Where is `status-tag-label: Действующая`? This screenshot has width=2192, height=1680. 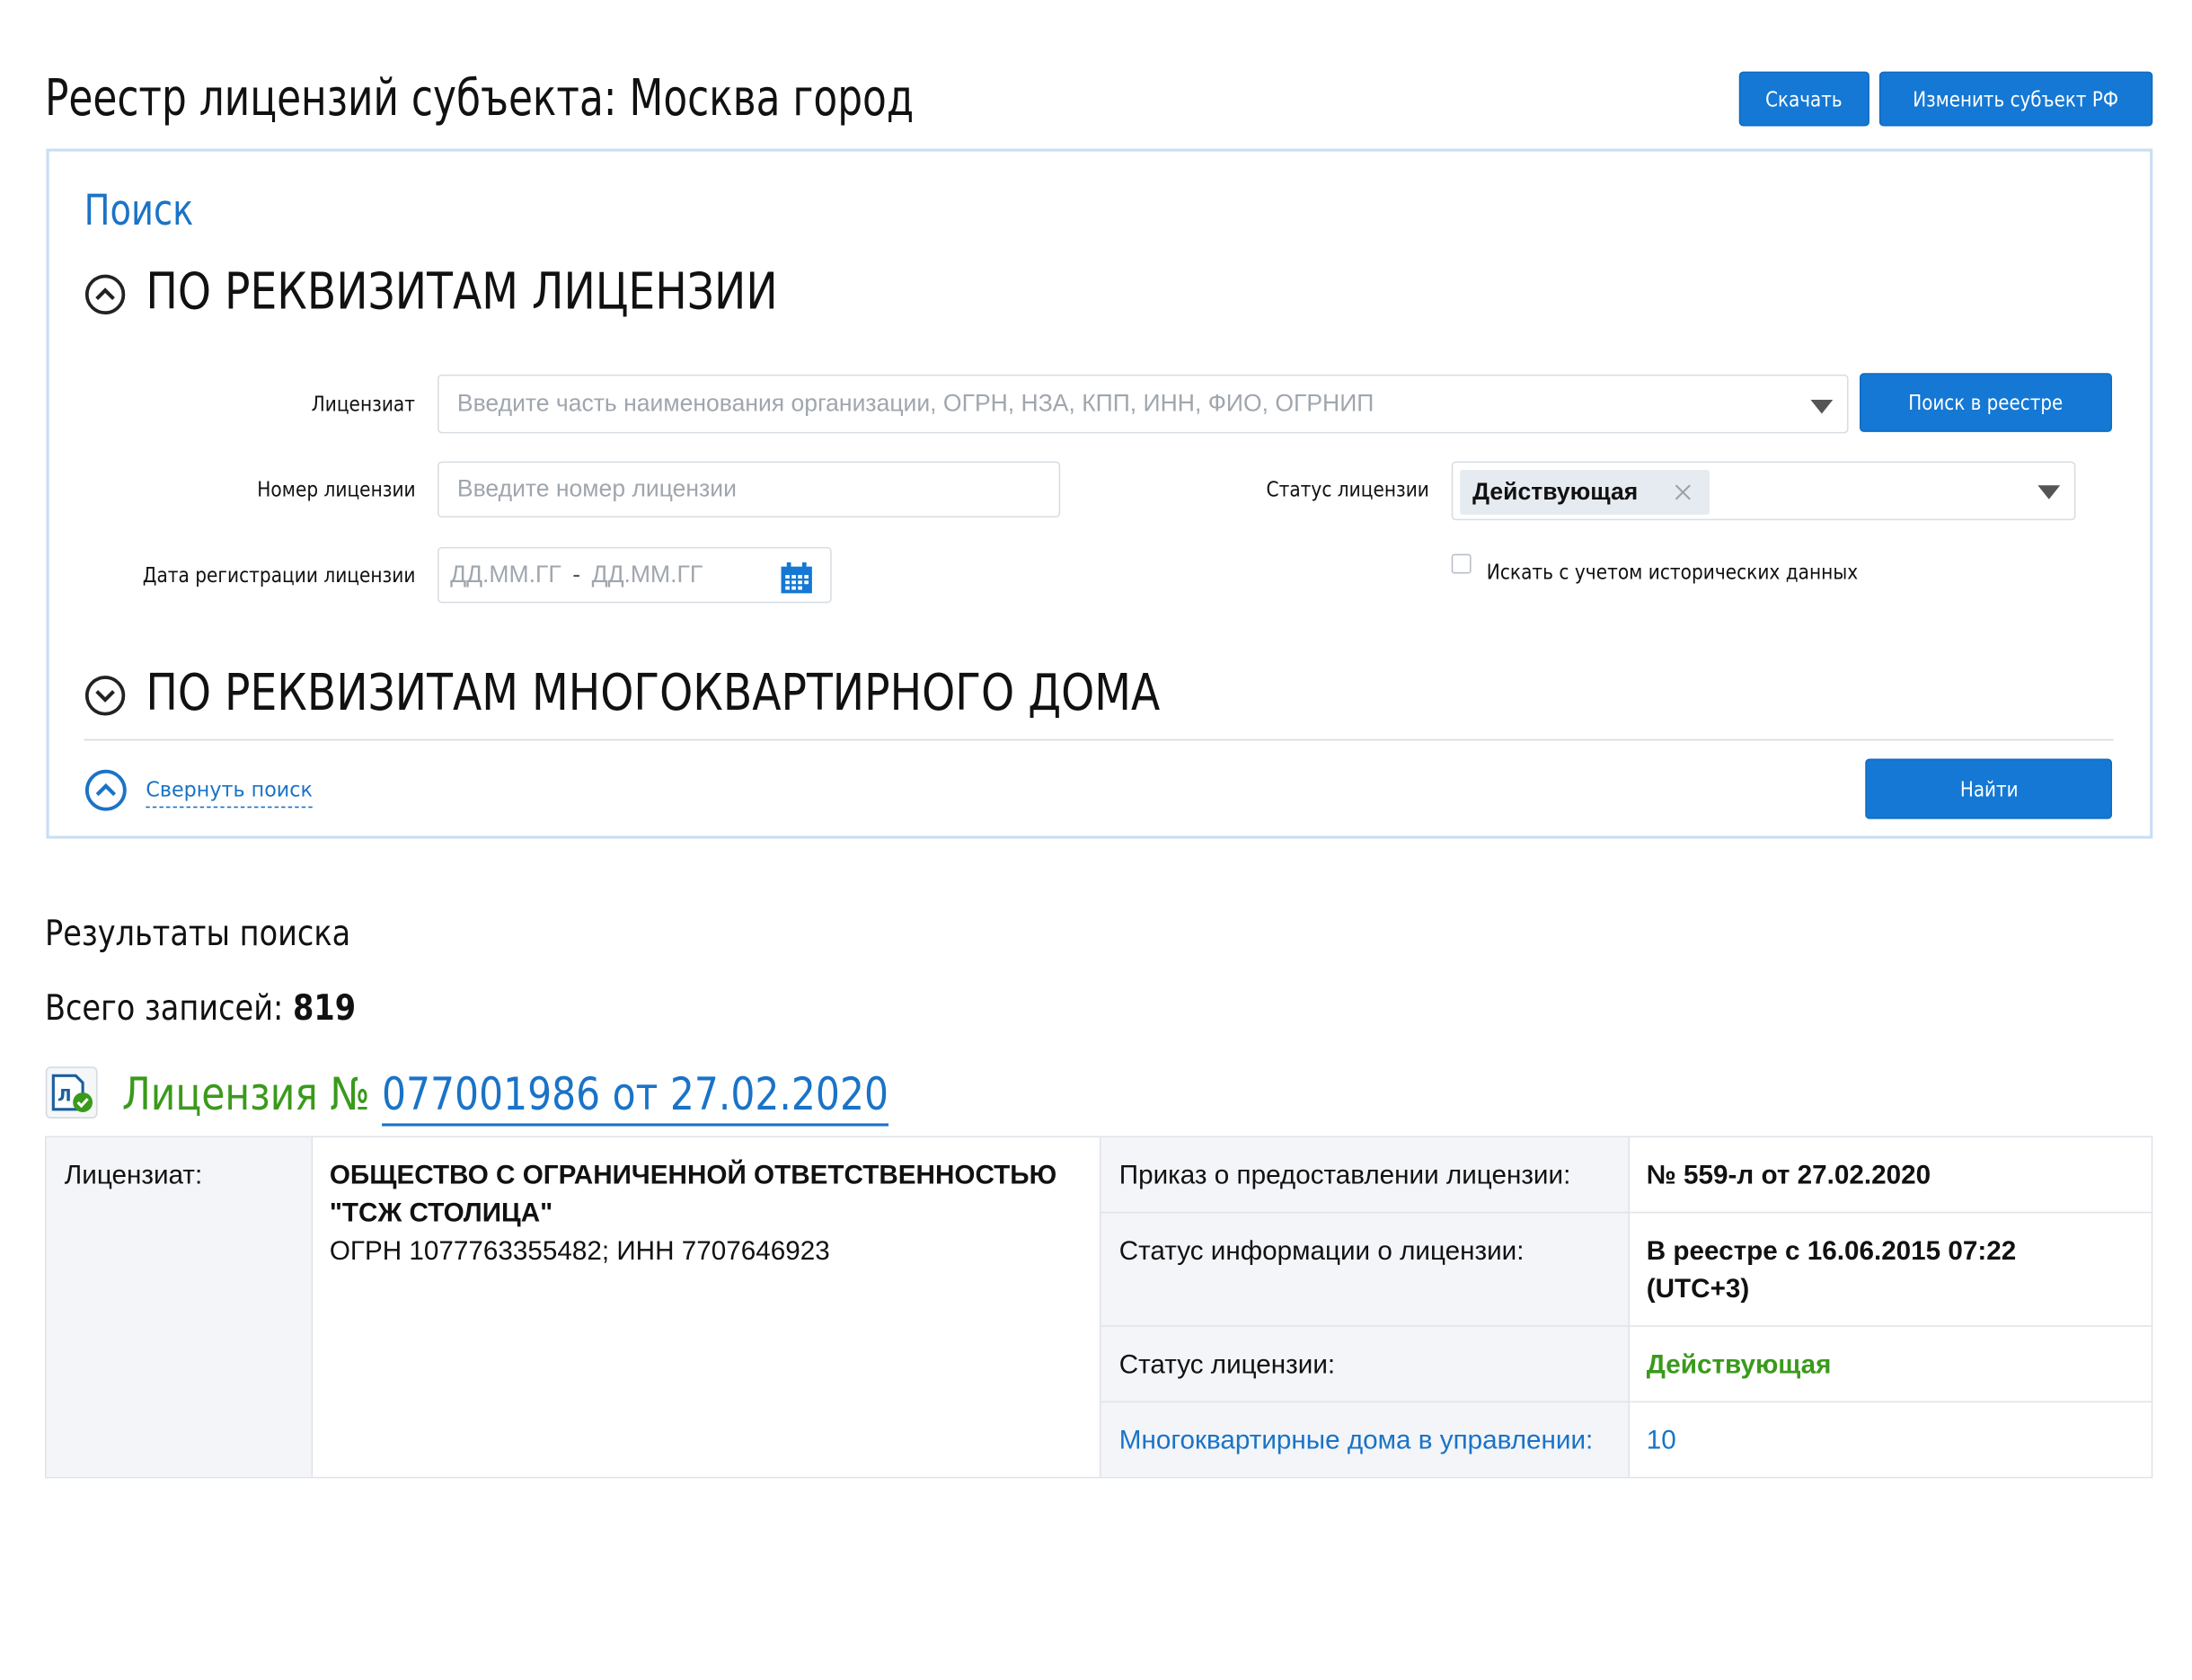
status-tag-label: Действующая is located at coordinates (1555, 491).